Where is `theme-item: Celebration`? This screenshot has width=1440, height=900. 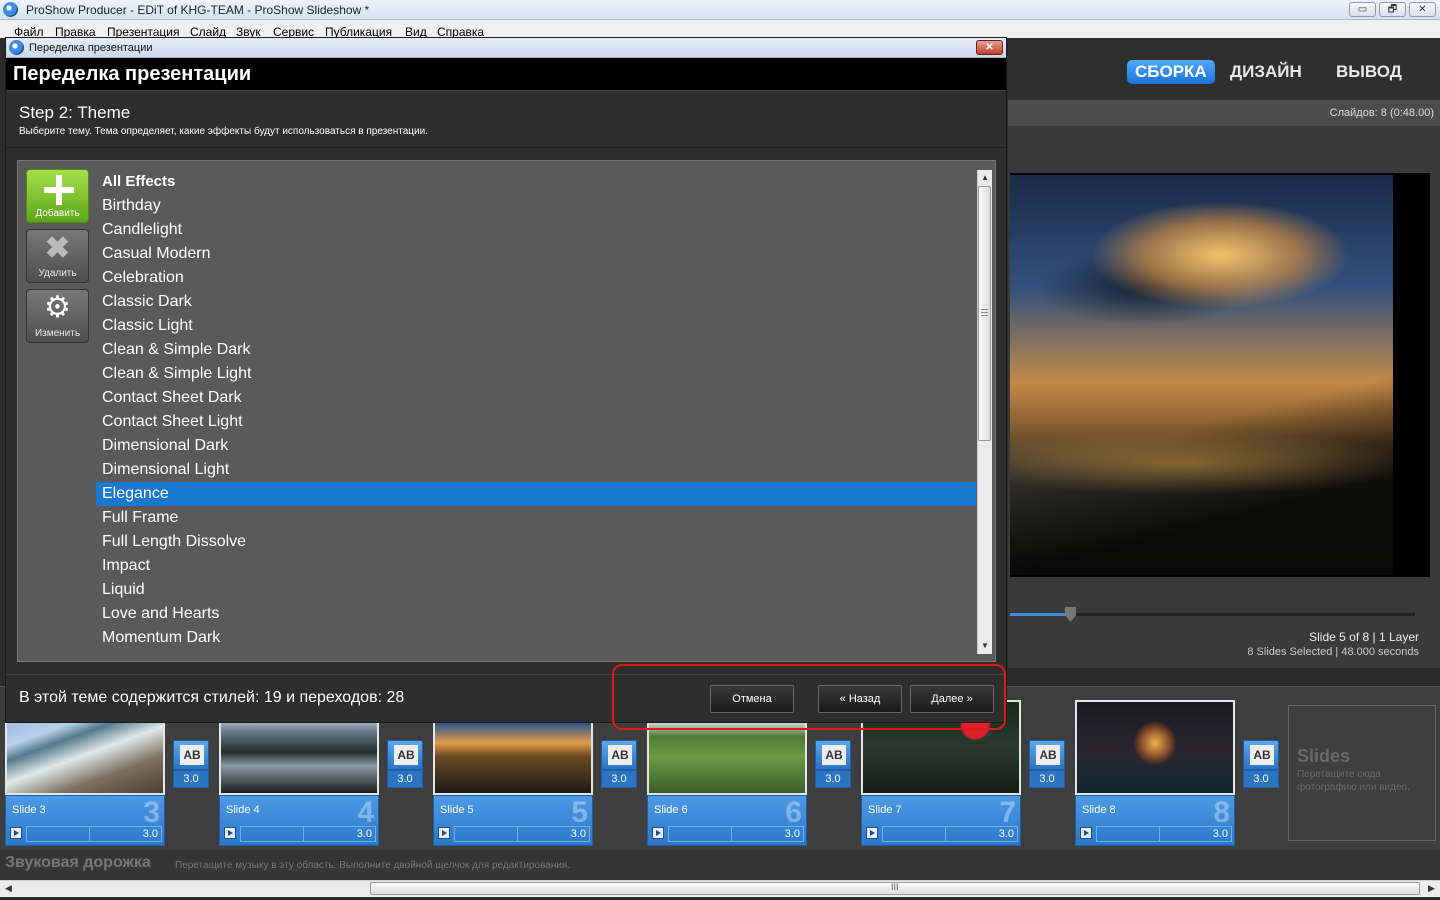
theme-item: Celebration is located at coordinates (536, 278).